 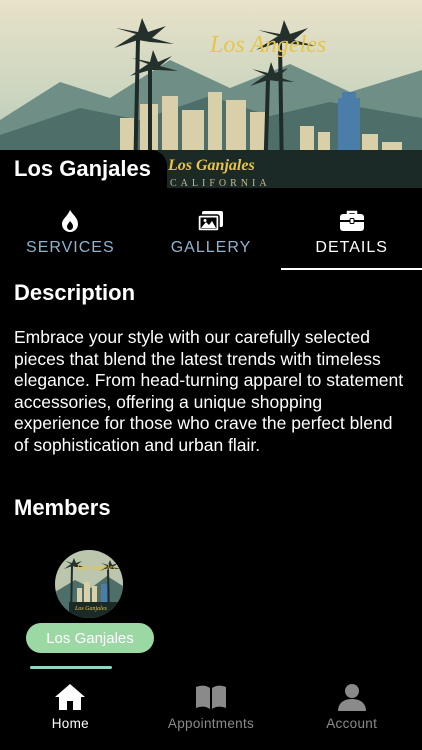 What do you see at coordinates (70, 247) in the screenshot?
I see `tab-services-label: SERVICES` at bounding box center [70, 247].